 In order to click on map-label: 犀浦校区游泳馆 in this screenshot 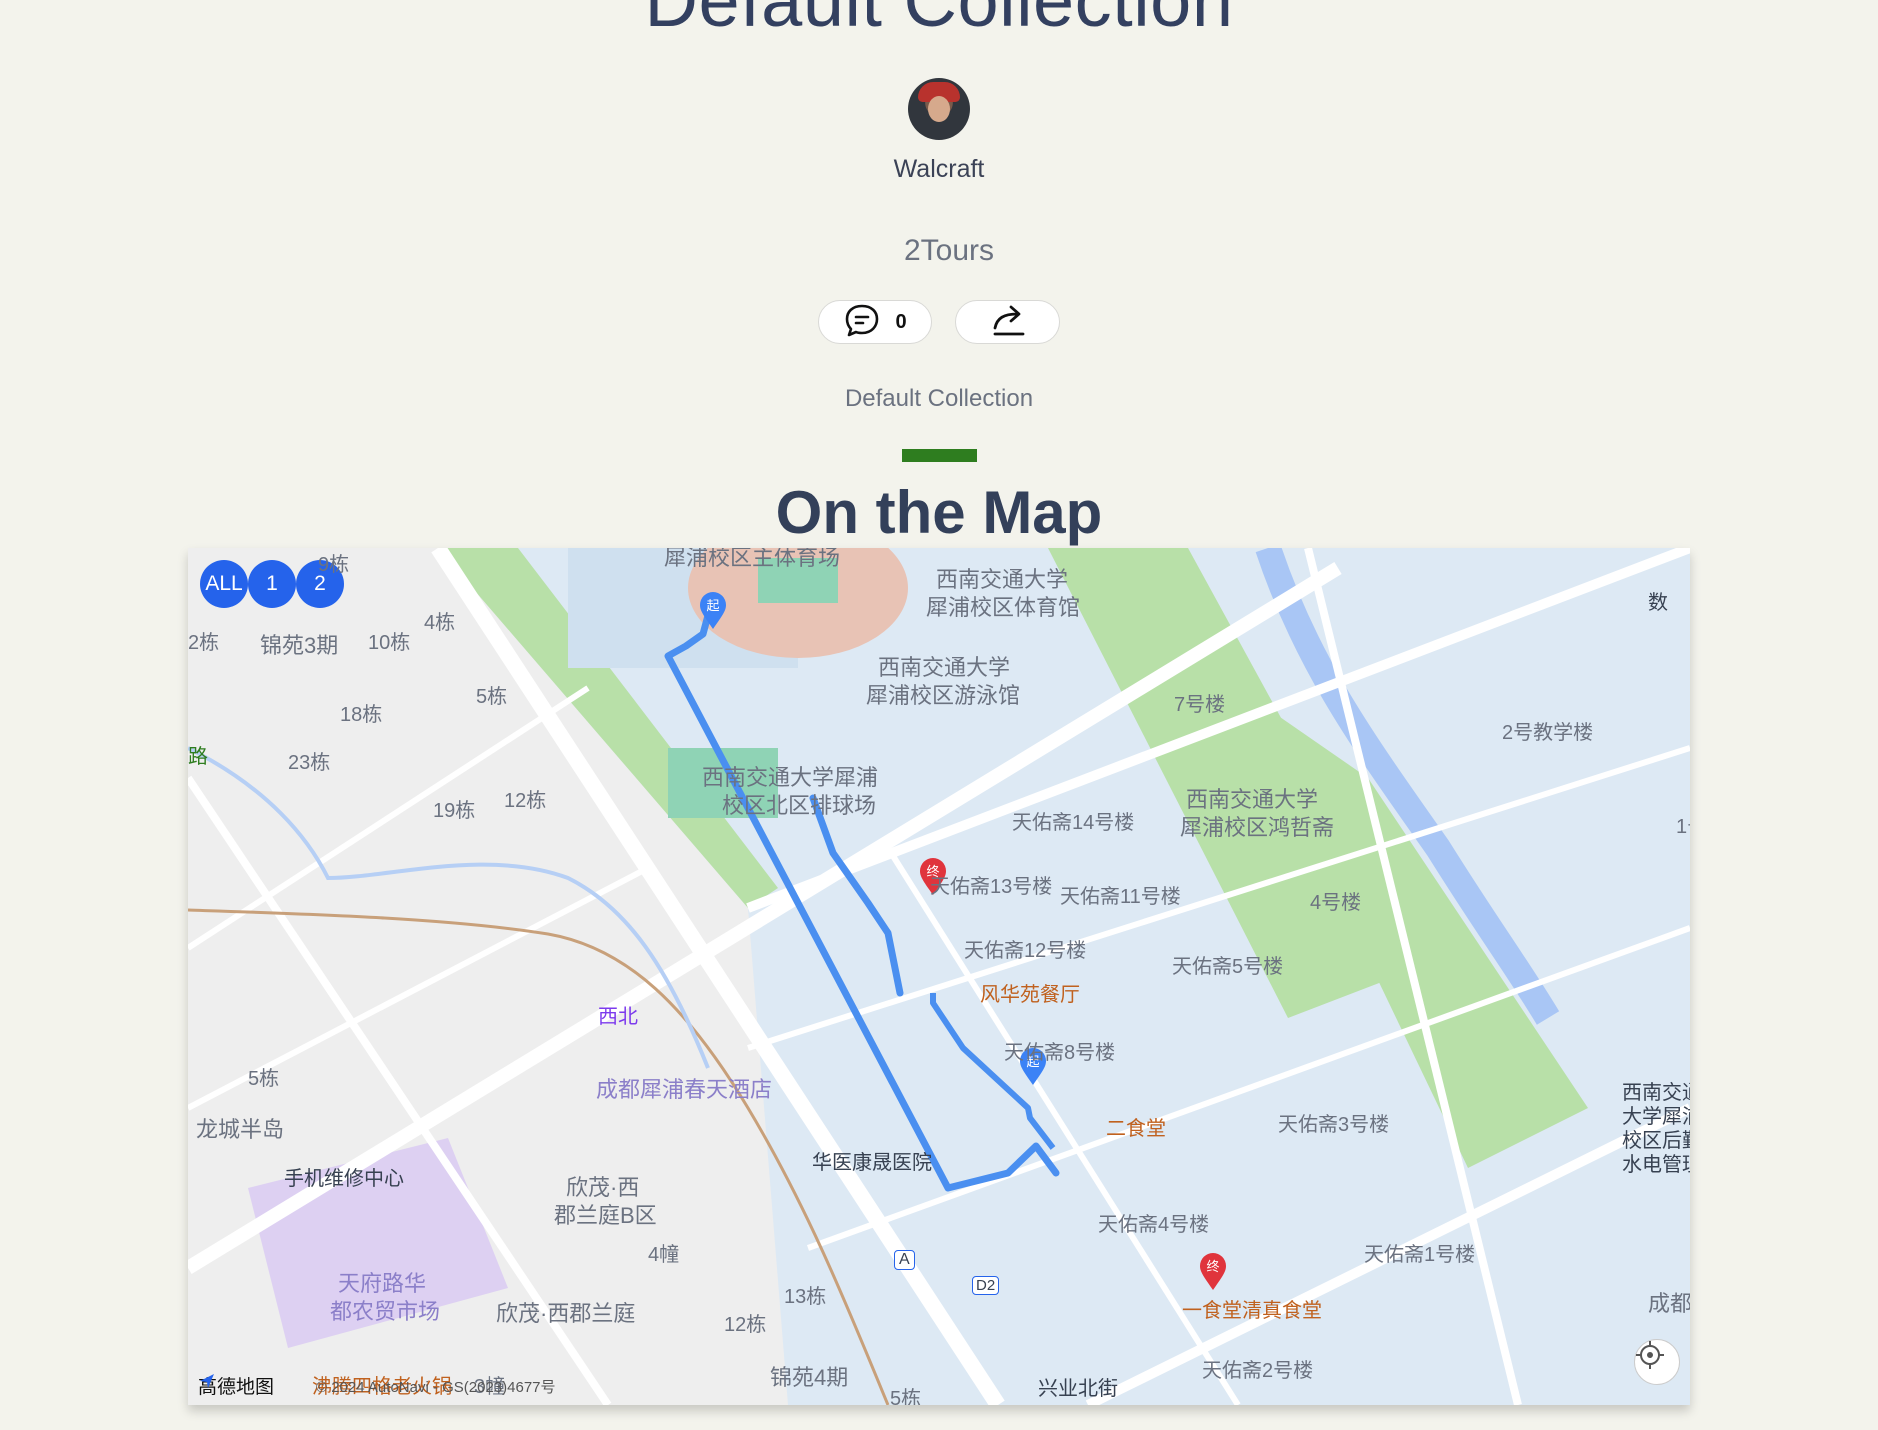, I will do `click(943, 695)`.